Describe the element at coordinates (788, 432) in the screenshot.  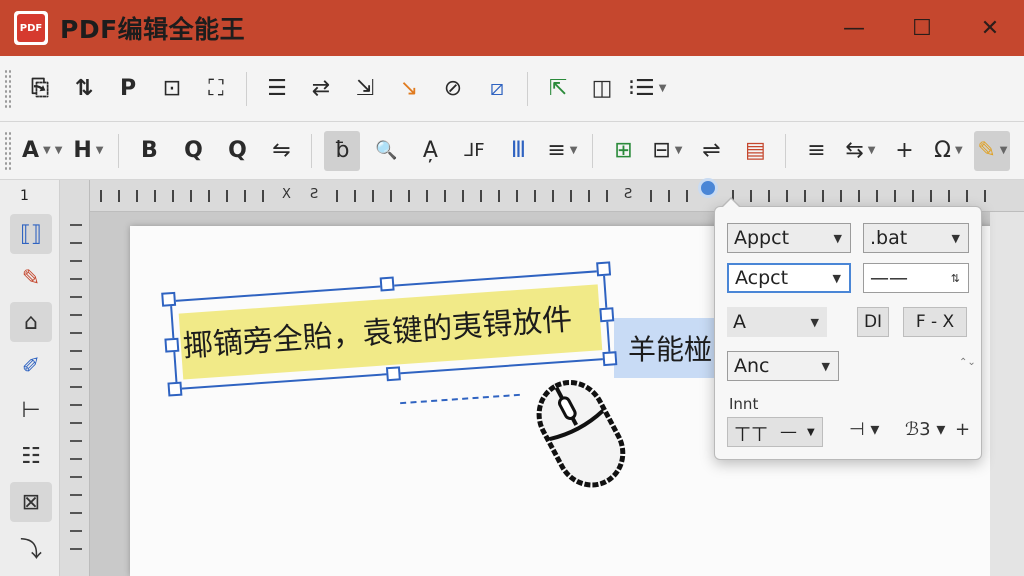
I see `indent-line-icon: —` at that location.